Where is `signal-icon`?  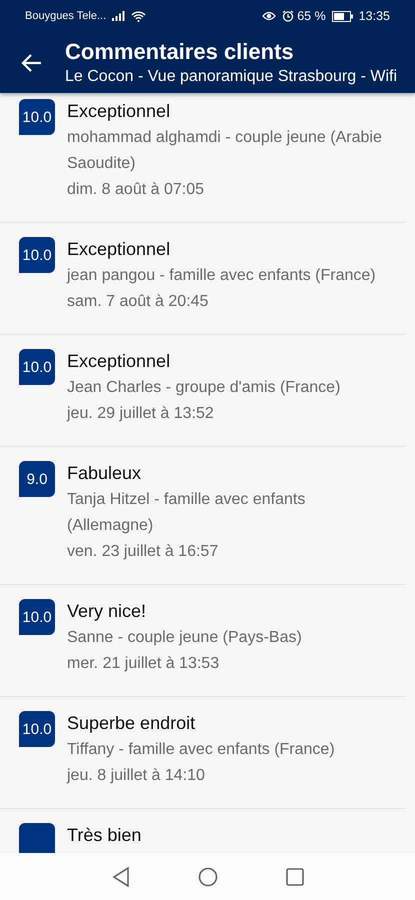 signal-icon is located at coordinates (119, 16).